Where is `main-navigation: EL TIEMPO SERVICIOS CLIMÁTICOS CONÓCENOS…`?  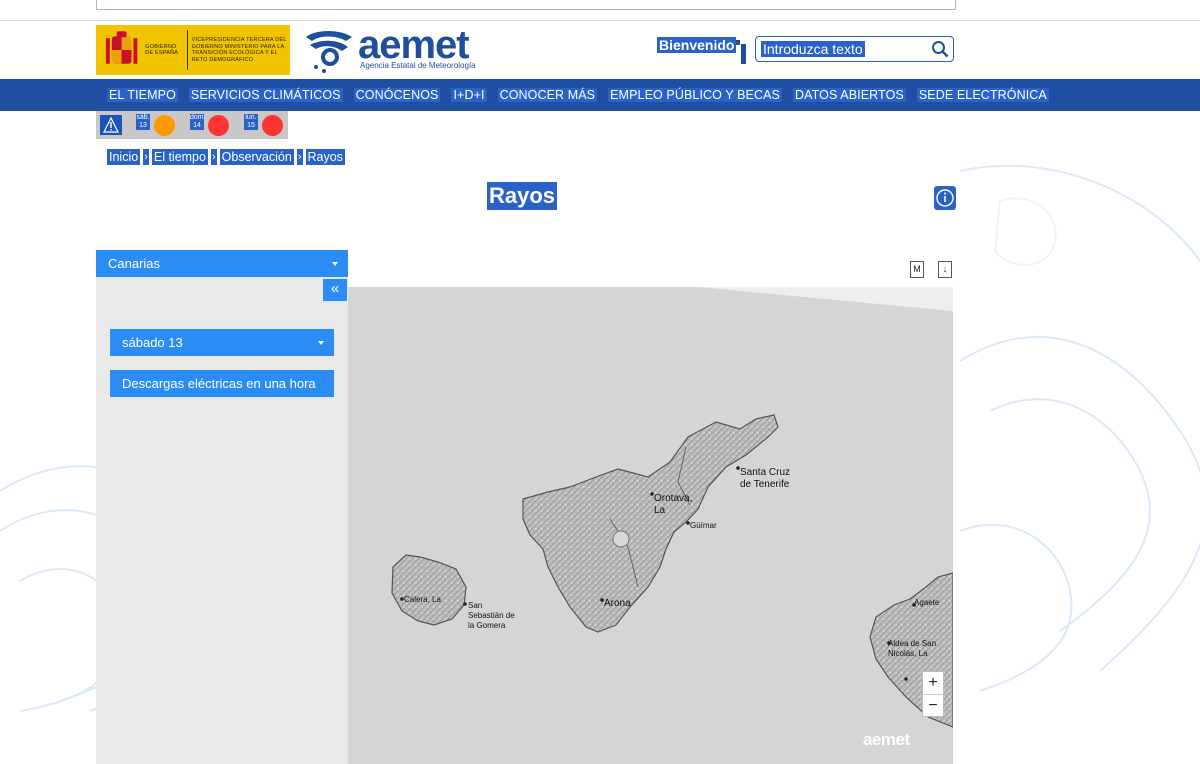
main-navigation: EL TIEMPO SERVICIOS CLIMÁTICOS CONÓCENOS… is located at coordinates (600, 95).